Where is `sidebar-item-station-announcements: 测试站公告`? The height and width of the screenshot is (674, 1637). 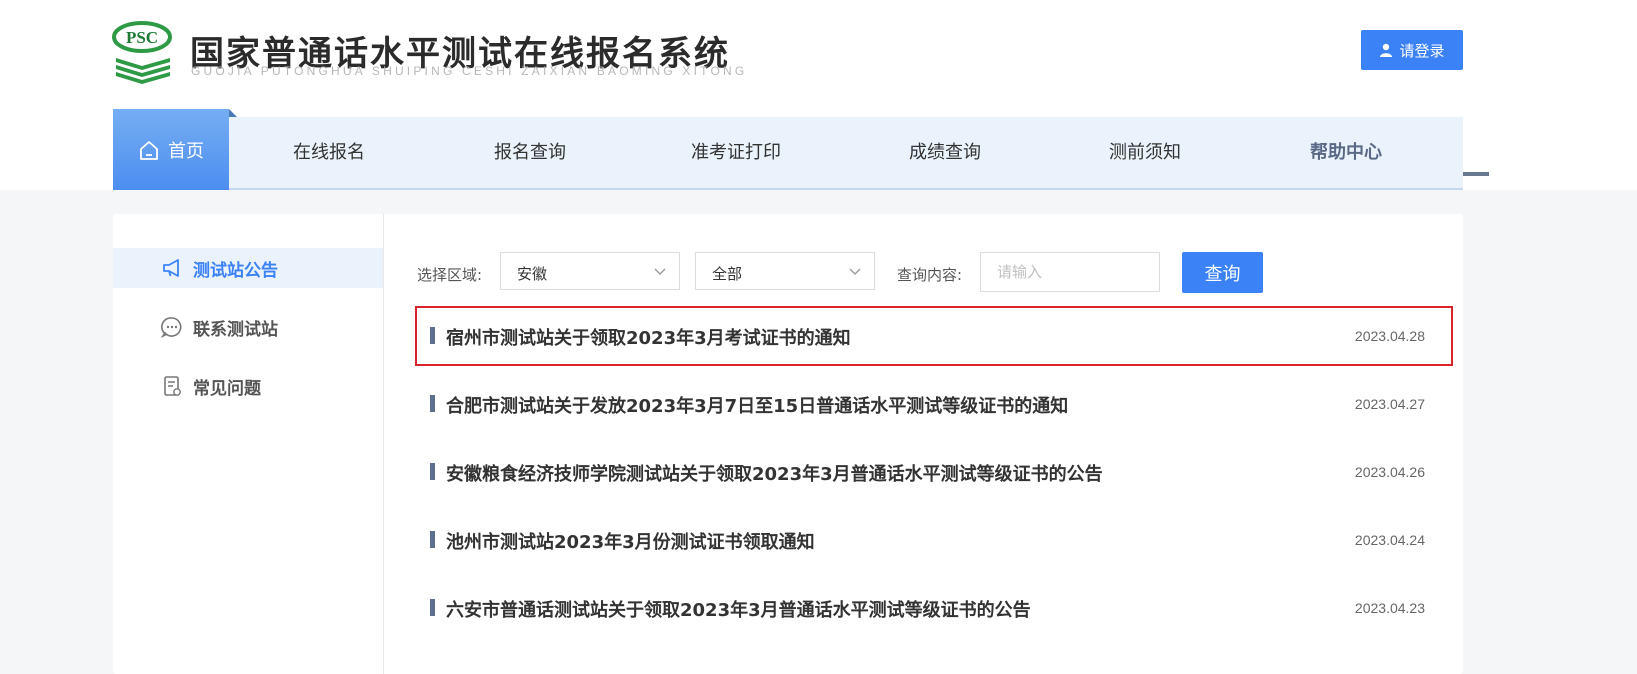
sidebar-item-station-announcements: 测试站公告 is located at coordinates (248, 268).